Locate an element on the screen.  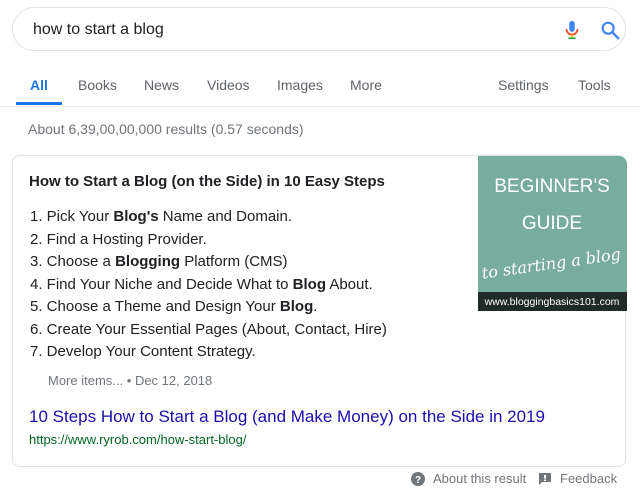
feedback-label: Feedback is located at coordinates (589, 478).